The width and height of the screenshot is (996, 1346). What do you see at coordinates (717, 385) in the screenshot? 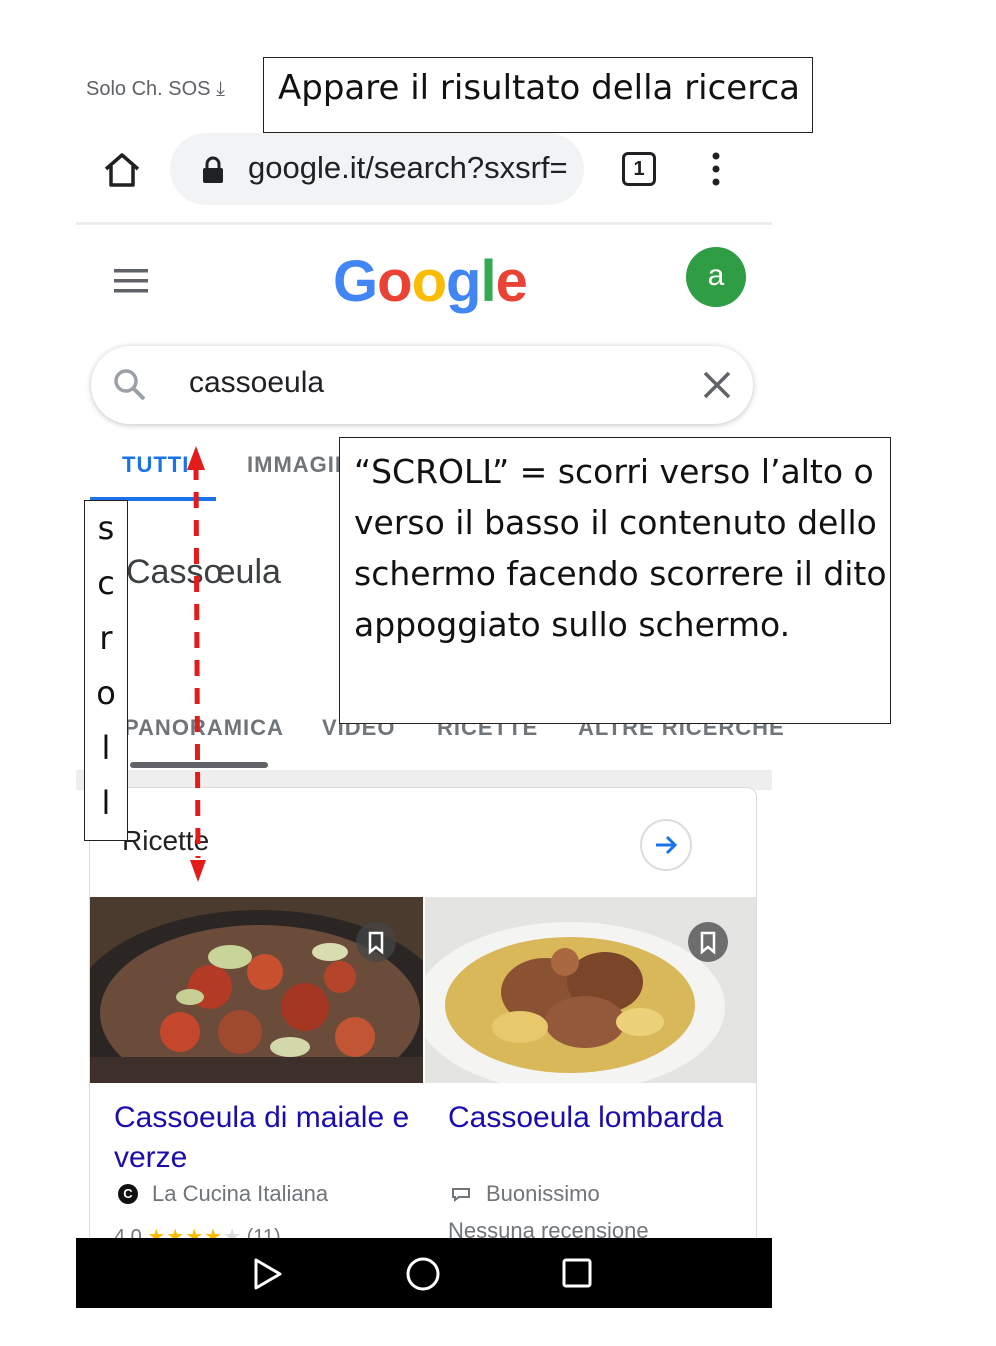
I see `close-icon` at bounding box center [717, 385].